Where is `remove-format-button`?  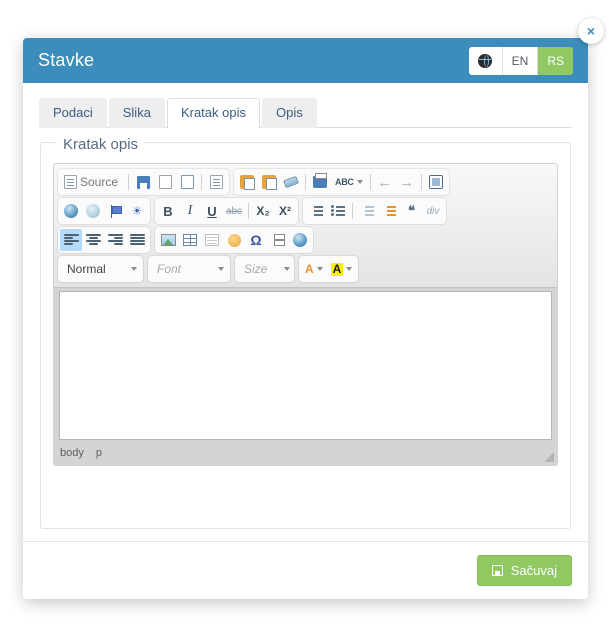
remove-format-button is located at coordinates (291, 182).